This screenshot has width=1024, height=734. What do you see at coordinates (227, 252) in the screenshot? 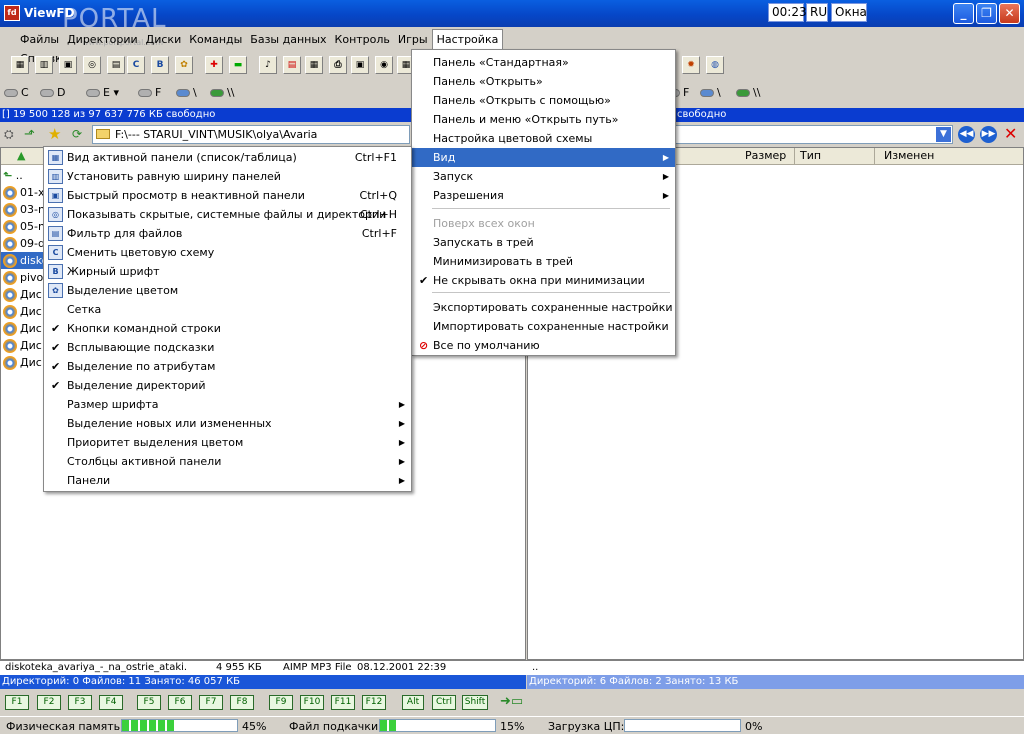
I see `view-menu-item-6: C Сменить цветовую схему` at bounding box center [227, 252].